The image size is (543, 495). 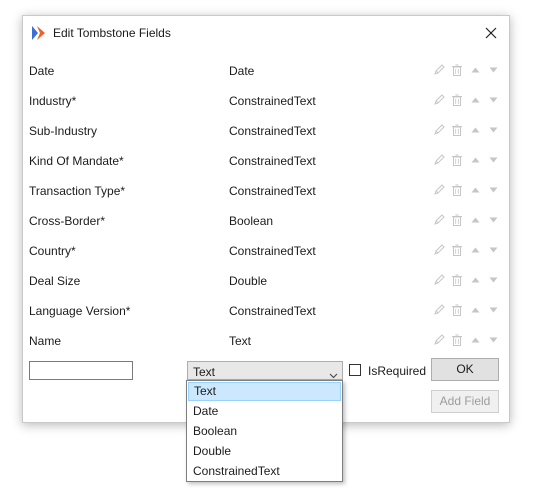 What do you see at coordinates (491, 33) in the screenshot?
I see `close-icon` at bounding box center [491, 33].